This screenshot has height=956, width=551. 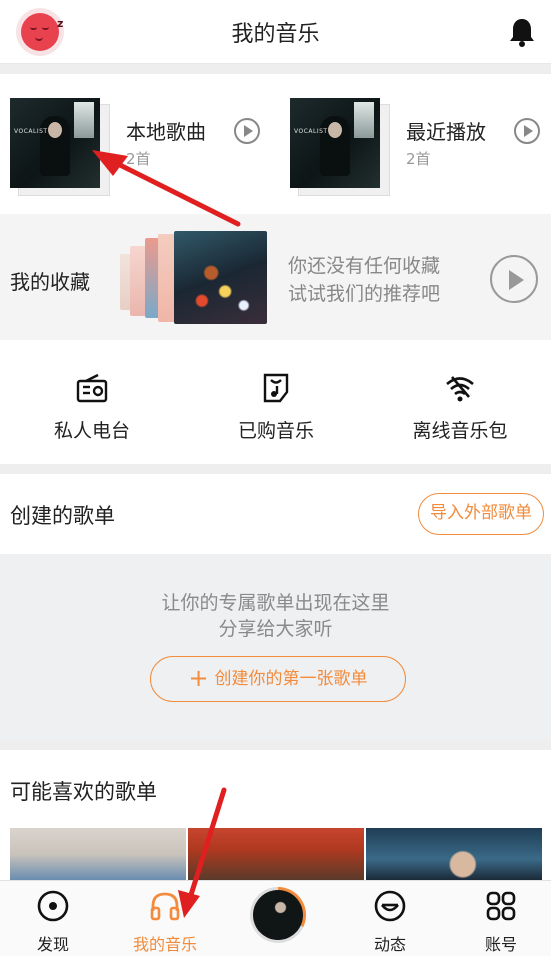 I want to click on page-title: 我的音乐, so click(x=275, y=34).